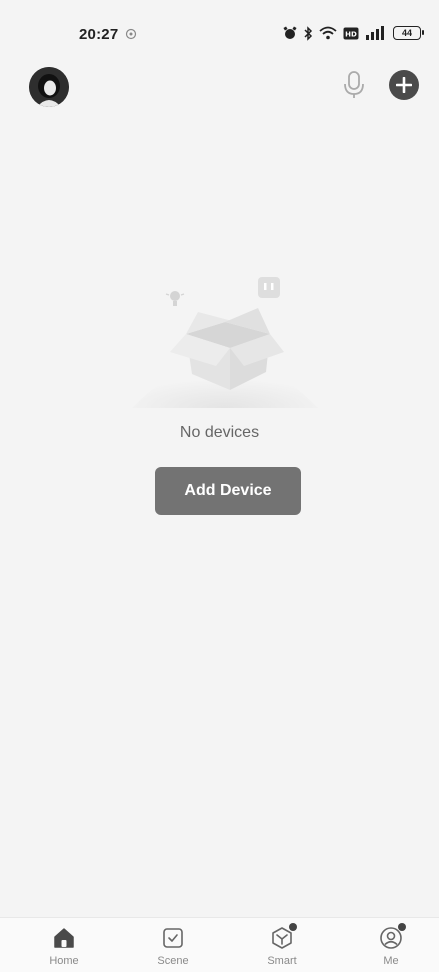 Image resolution: width=439 pixels, height=972 pixels. What do you see at coordinates (375, 33) in the screenshot?
I see `signal-icon` at bounding box center [375, 33].